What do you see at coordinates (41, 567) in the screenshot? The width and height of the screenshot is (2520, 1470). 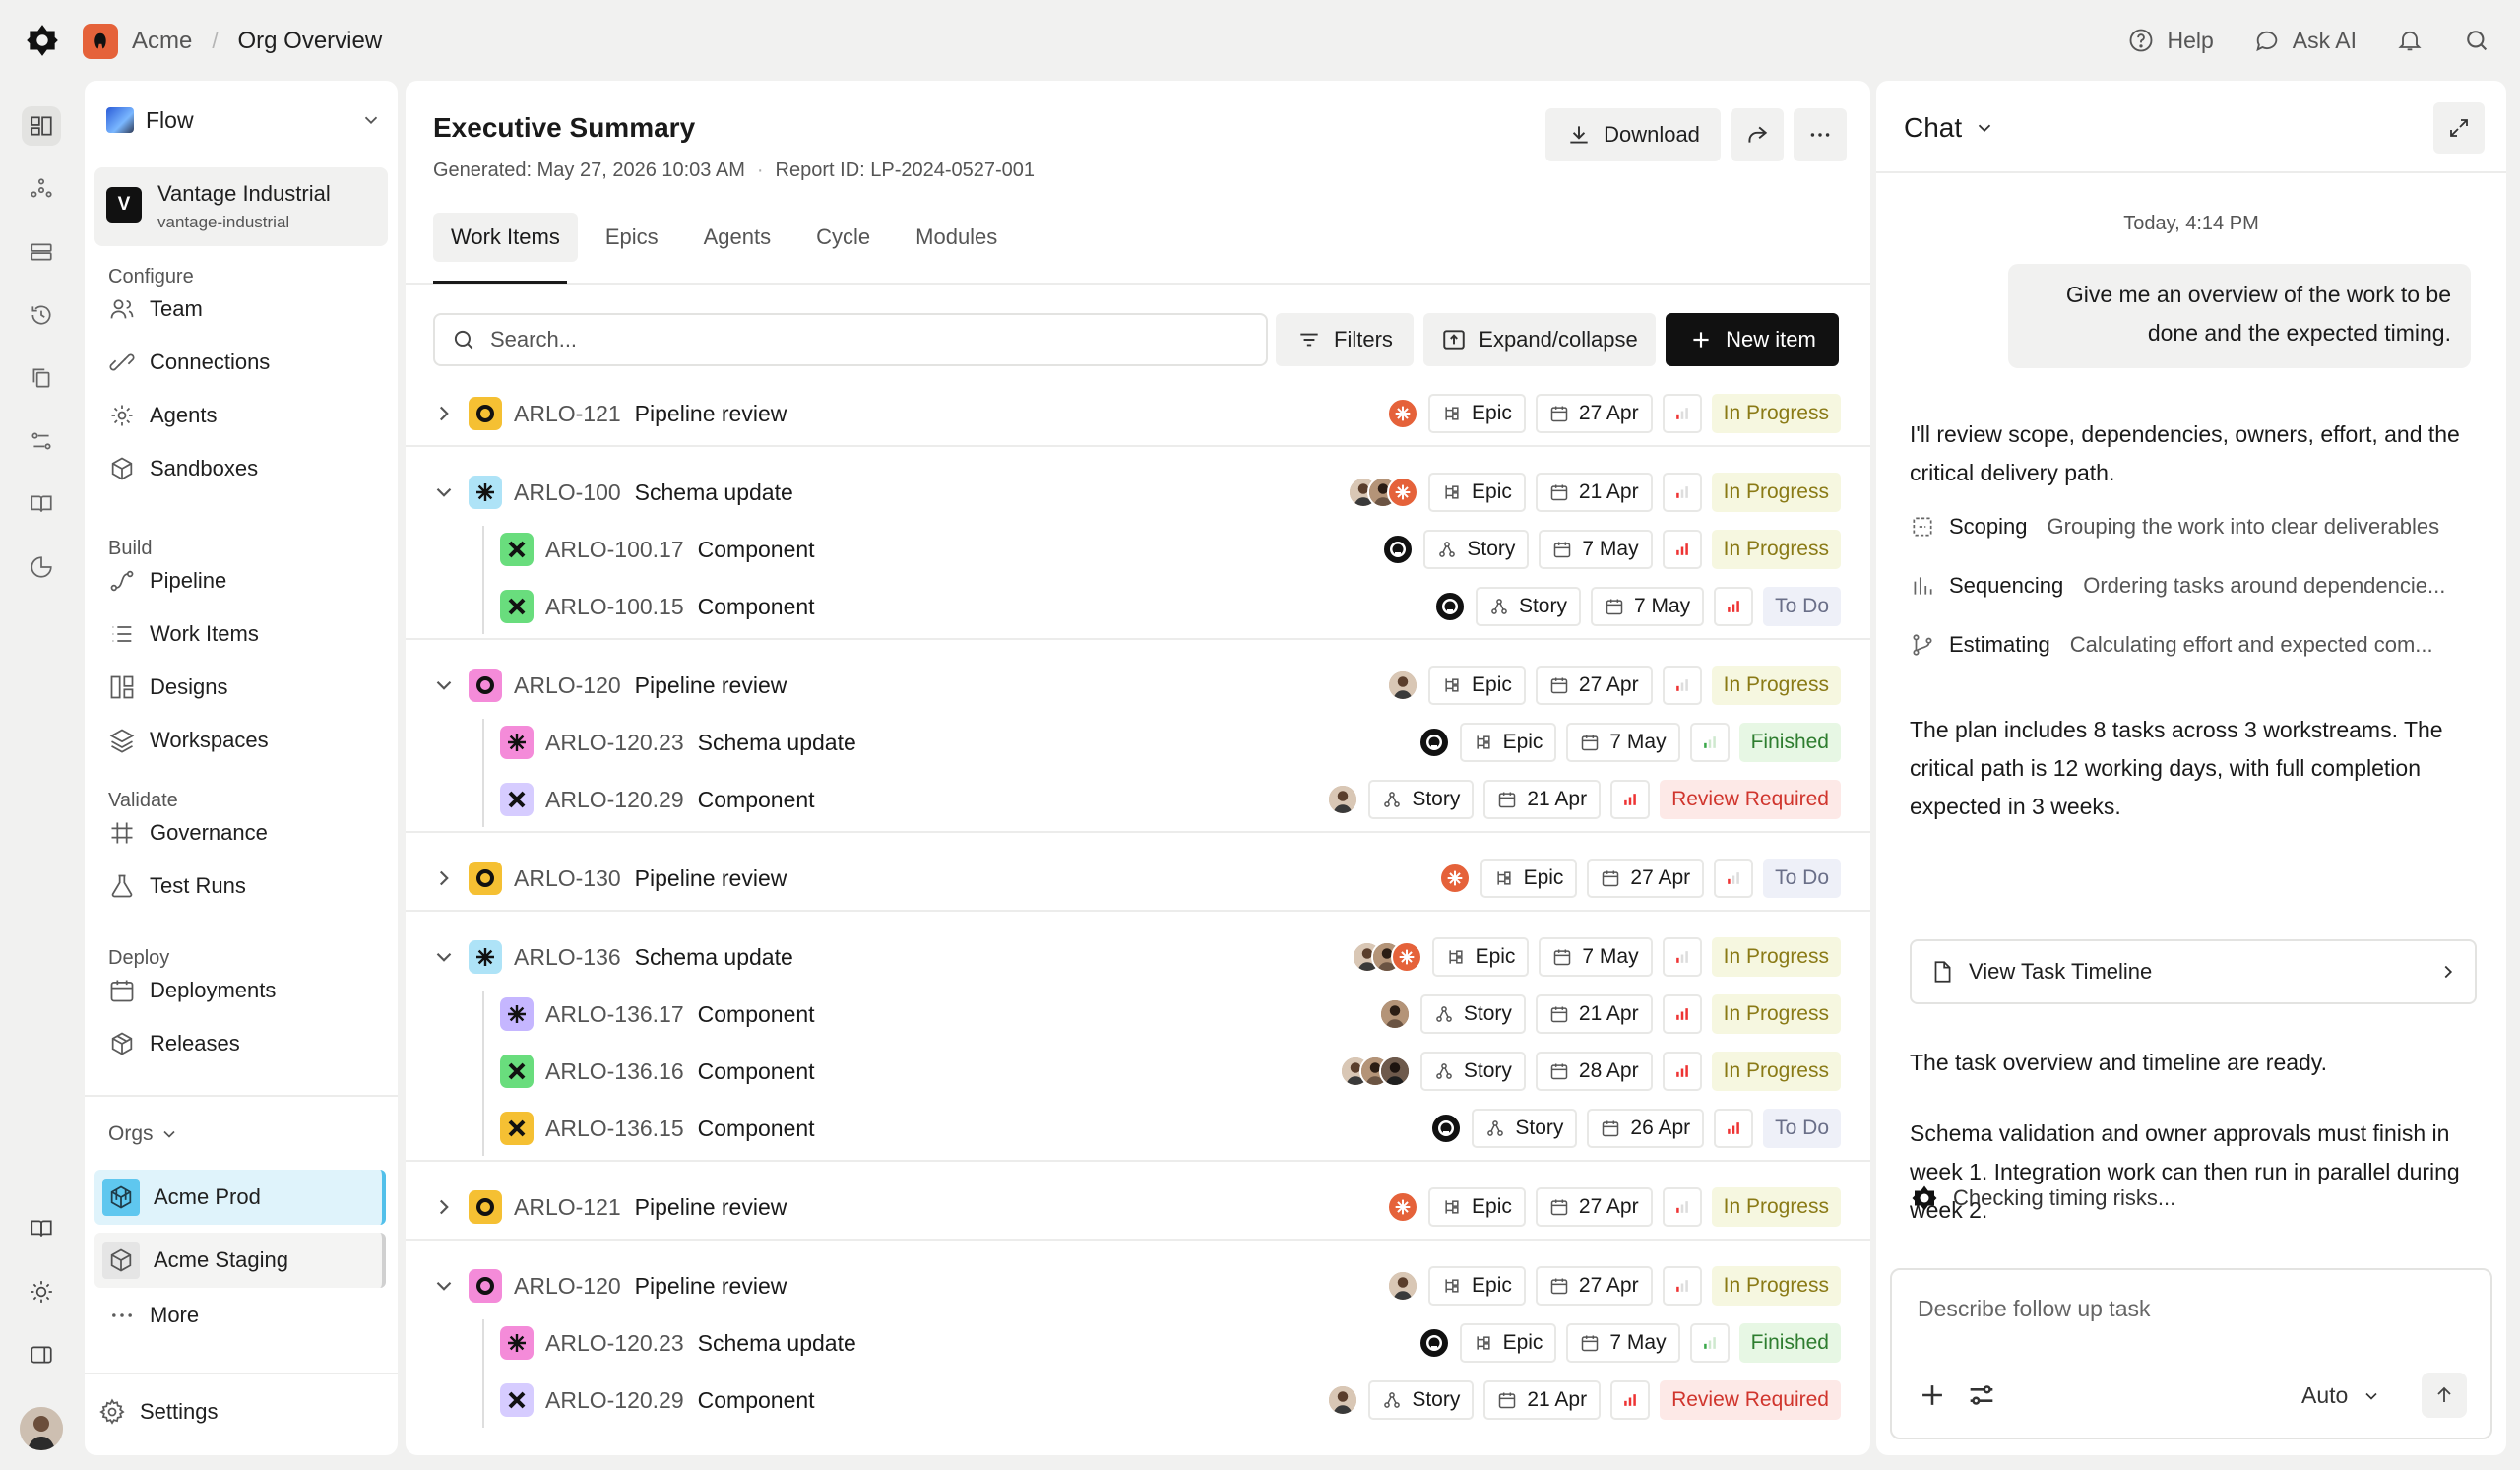 I see `pie-icon` at bounding box center [41, 567].